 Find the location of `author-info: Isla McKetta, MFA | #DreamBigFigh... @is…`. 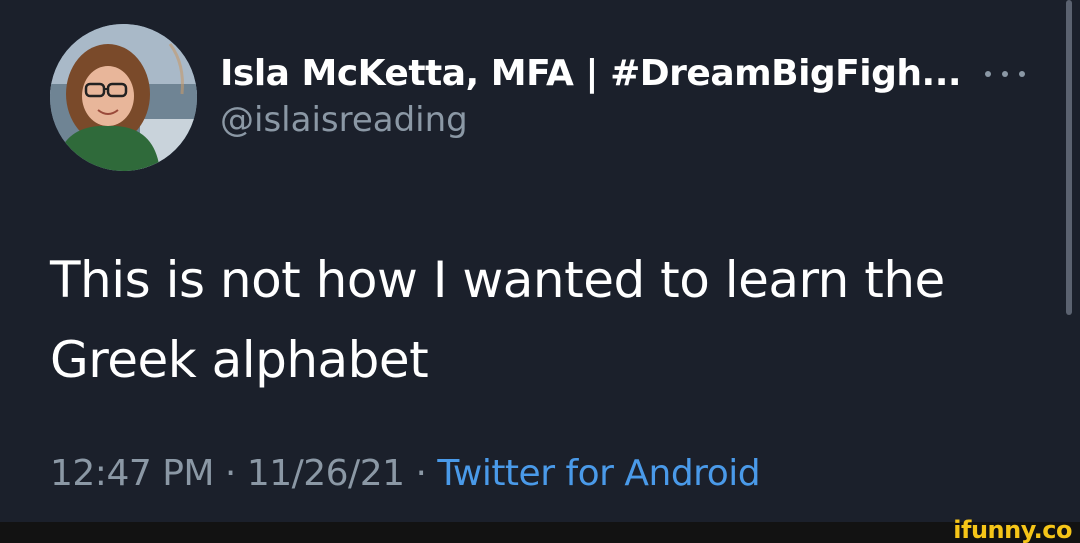

author-info: Isla McKetta, MFA | #DreamBigFigh... @is… is located at coordinates (591, 97).